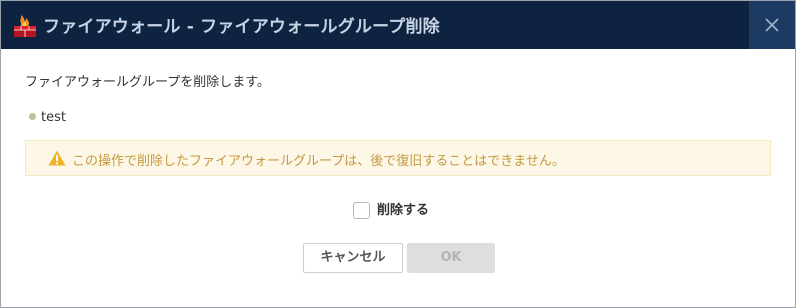  What do you see at coordinates (147, 82) in the screenshot?
I see `dialog-description: ファイアウォールグループを削除します。` at bounding box center [147, 82].